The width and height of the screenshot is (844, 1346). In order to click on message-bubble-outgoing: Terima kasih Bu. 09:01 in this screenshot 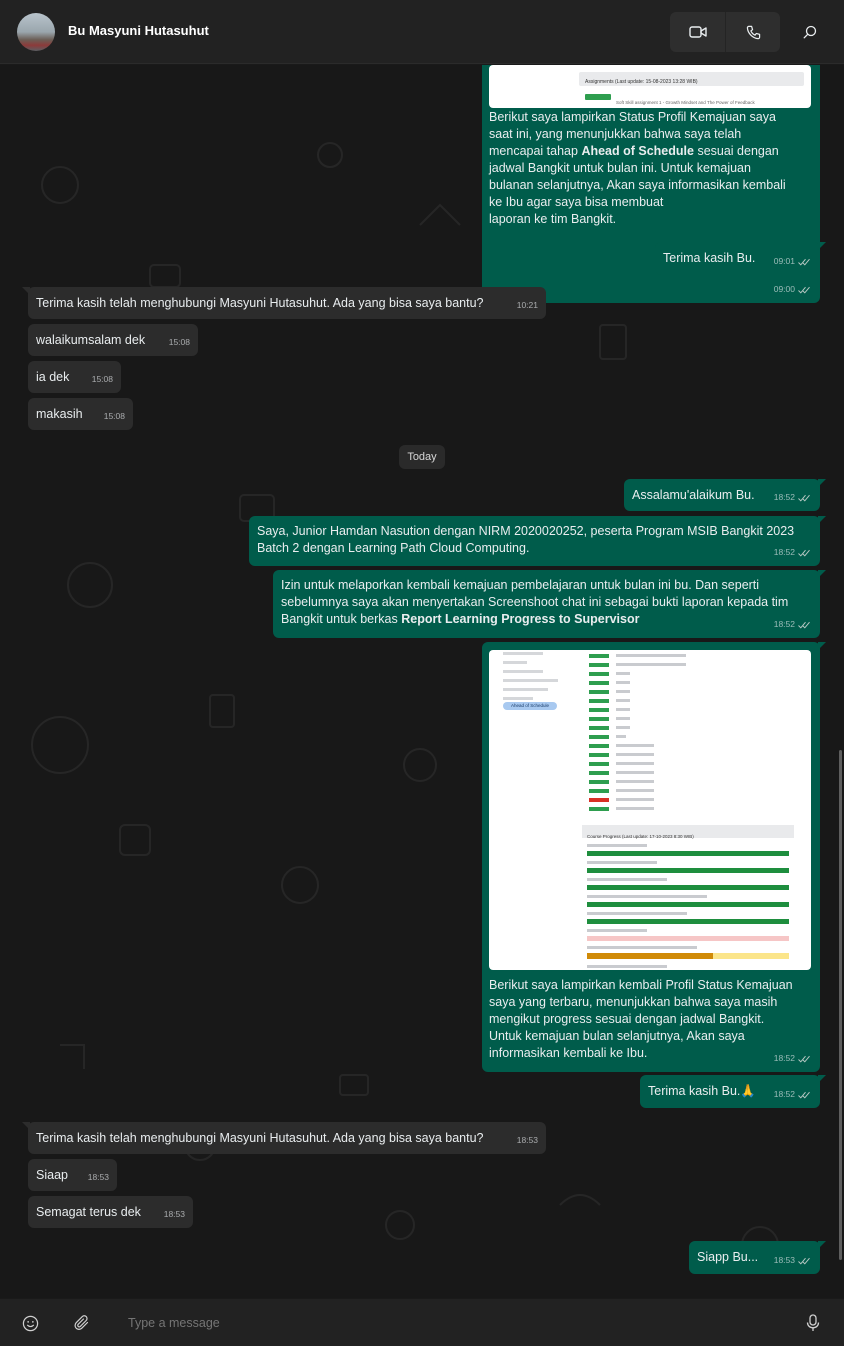, I will do `click(740, 258)`.